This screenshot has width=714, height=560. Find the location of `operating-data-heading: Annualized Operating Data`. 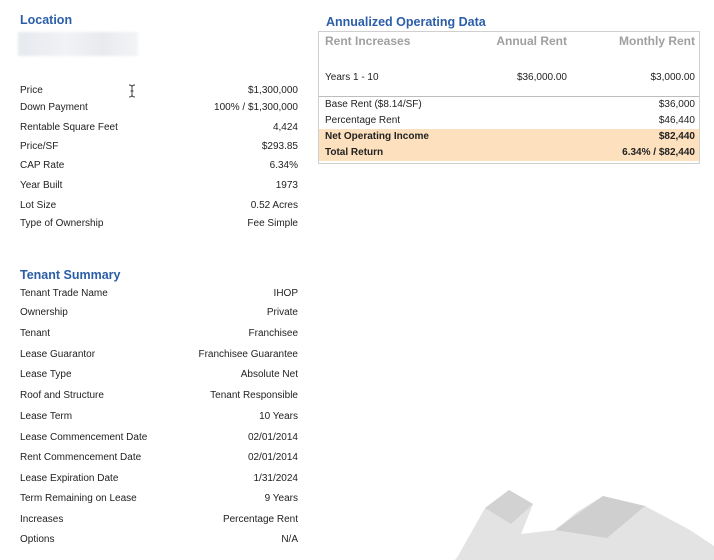

operating-data-heading: Annualized Operating Data is located at coordinates (406, 22).